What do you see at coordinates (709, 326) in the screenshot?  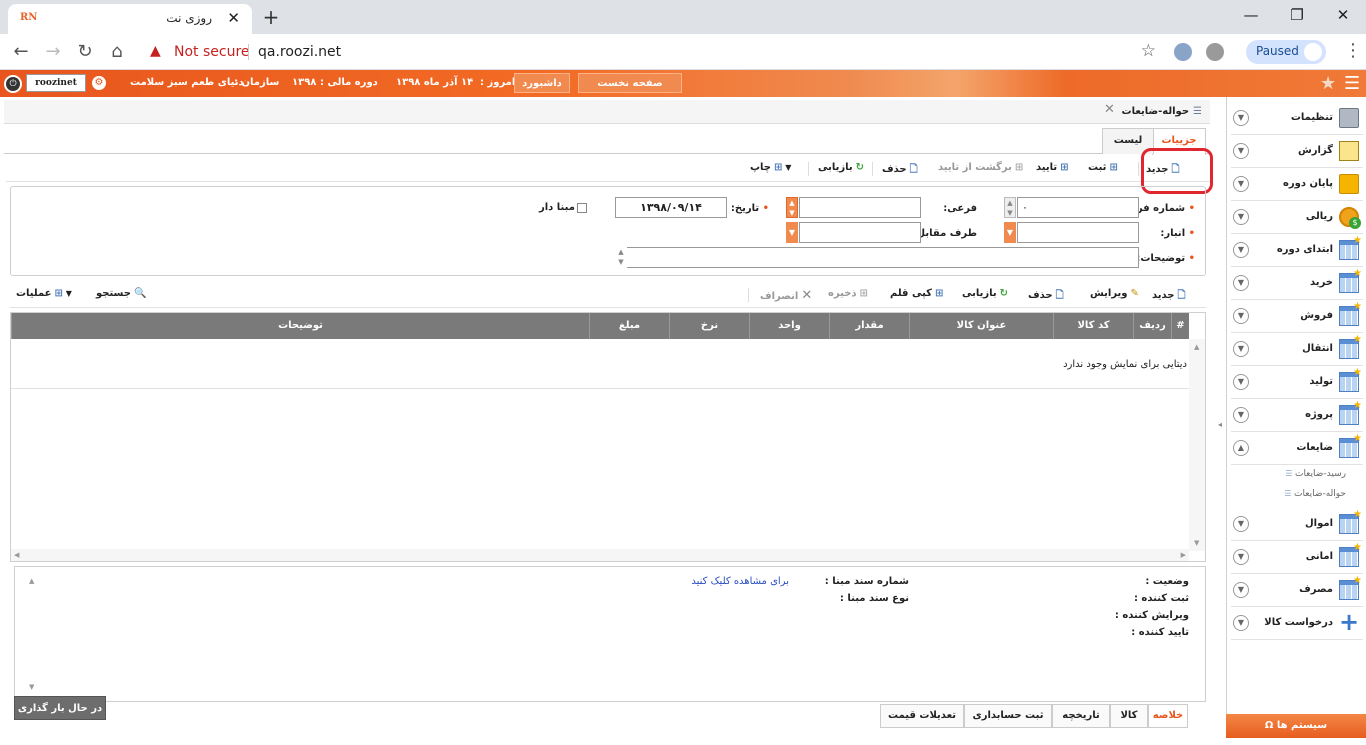 I see `grid-col-rate: نرخ` at bounding box center [709, 326].